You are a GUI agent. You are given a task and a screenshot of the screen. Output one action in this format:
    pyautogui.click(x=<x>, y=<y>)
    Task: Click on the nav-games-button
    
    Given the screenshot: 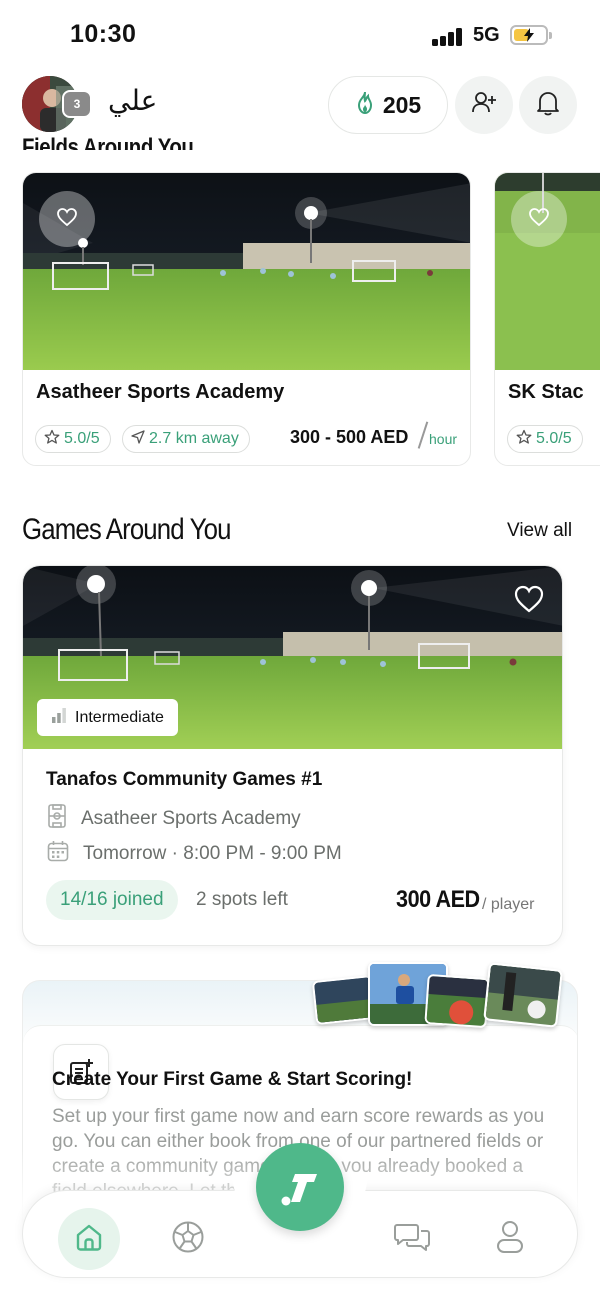 What is the action you would take?
    pyautogui.click(x=188, y=1239)
    